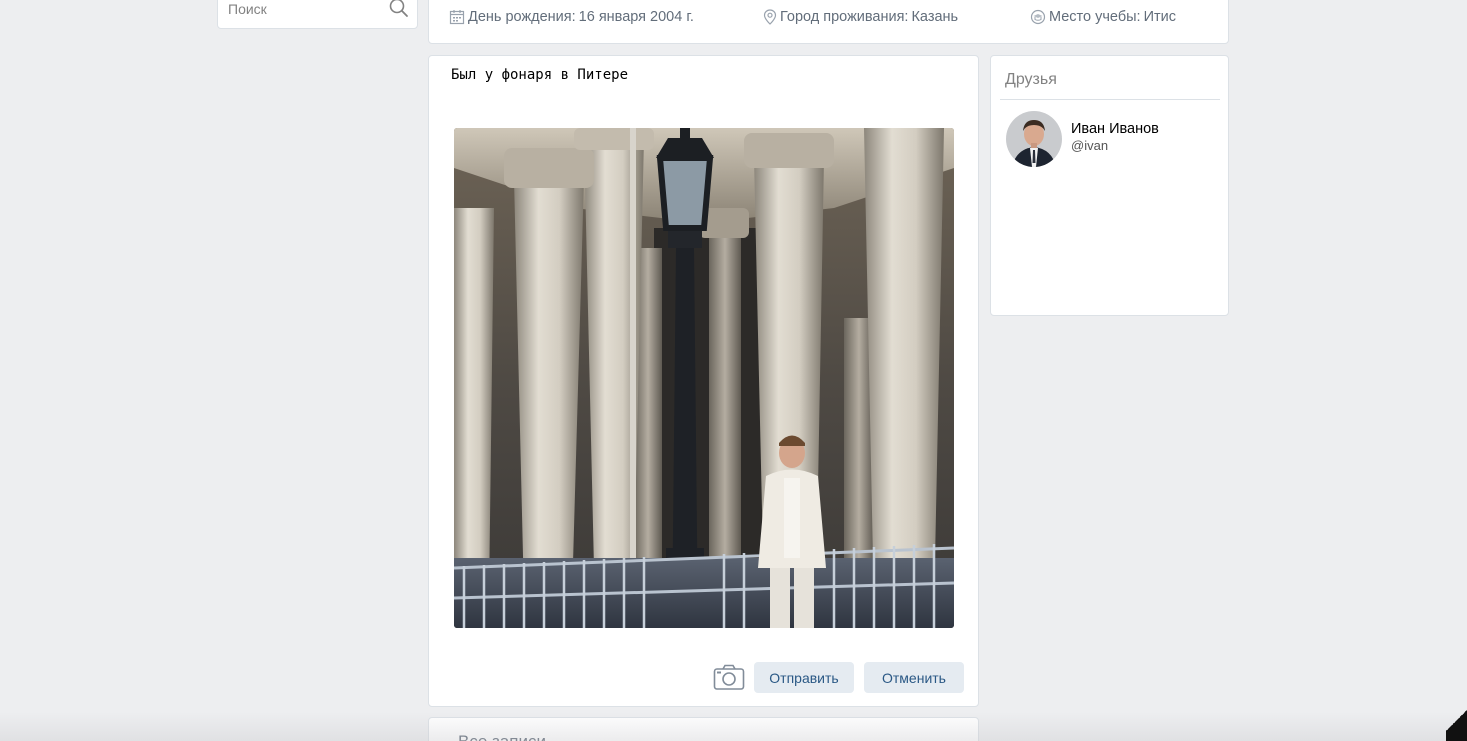  I want to click on all-posts-title: Все записи, so click(502, 736).